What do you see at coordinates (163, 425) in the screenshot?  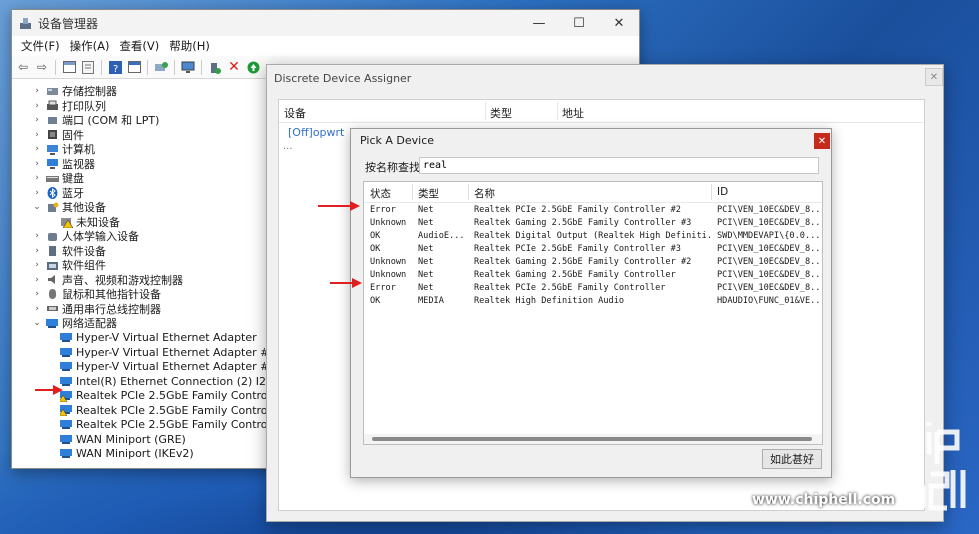 I see `tree-item: Realtek PCIe 2.5GbE Family Controller #3` at bounding box center [163, 425].